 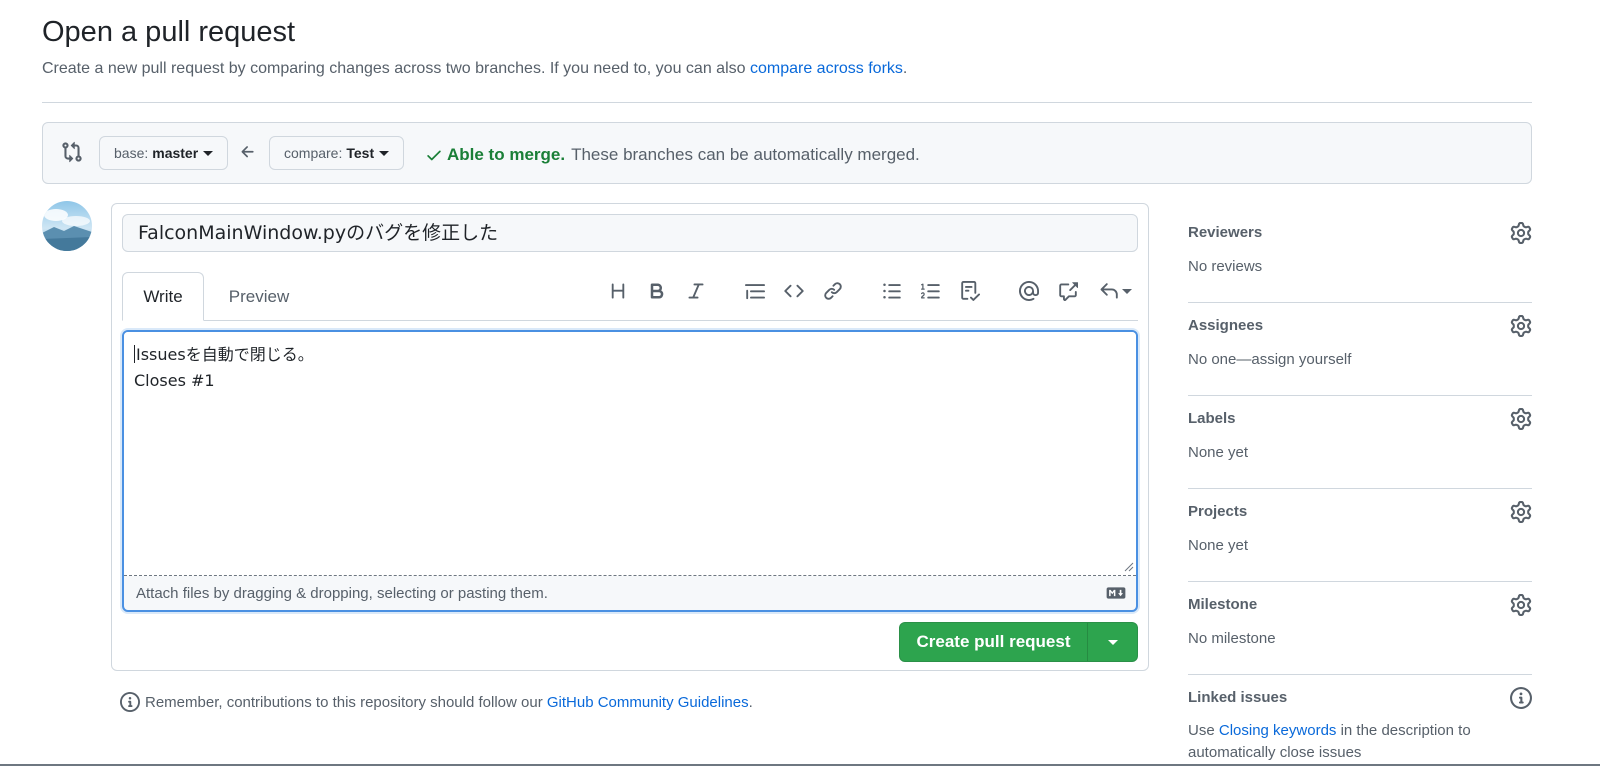 I want to click on window-bottom-edge, so click(x=800, y=765).